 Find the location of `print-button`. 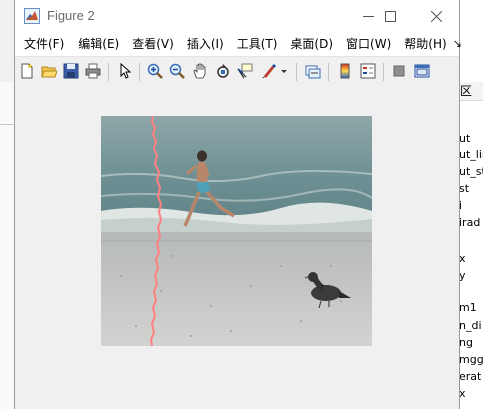

print-button is located at coordinates (93, 71).